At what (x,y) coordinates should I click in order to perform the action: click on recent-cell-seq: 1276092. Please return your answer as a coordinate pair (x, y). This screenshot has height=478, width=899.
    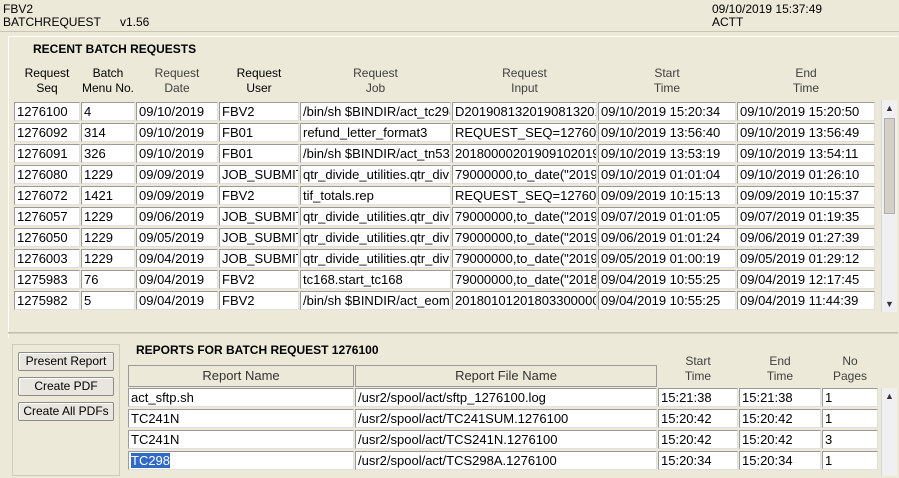
    Looking at the image, I should click on (47, 132).